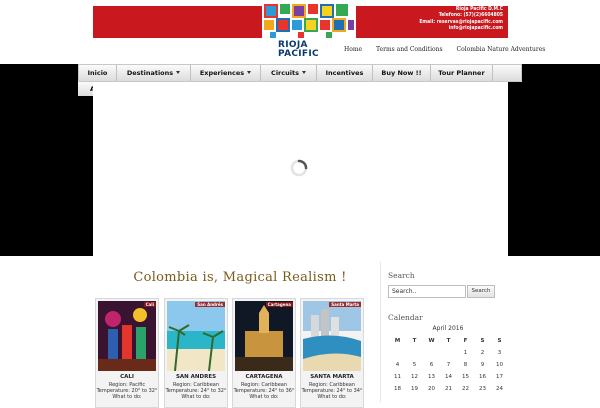  Describe the element at coordinates (482, 389) in the screenshot. I see `calendar-day: 23` at that location.